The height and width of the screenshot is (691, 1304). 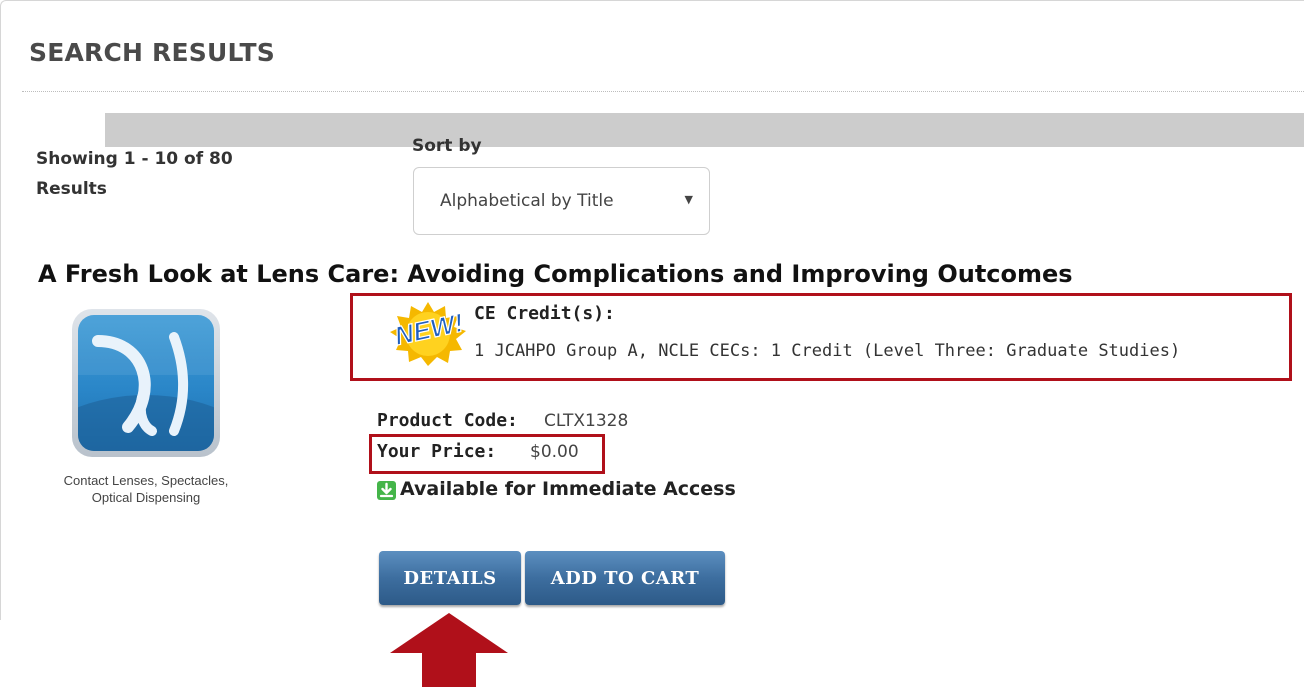 I want to click on caret-down-icon: ▼, so click(x=688, y=199).